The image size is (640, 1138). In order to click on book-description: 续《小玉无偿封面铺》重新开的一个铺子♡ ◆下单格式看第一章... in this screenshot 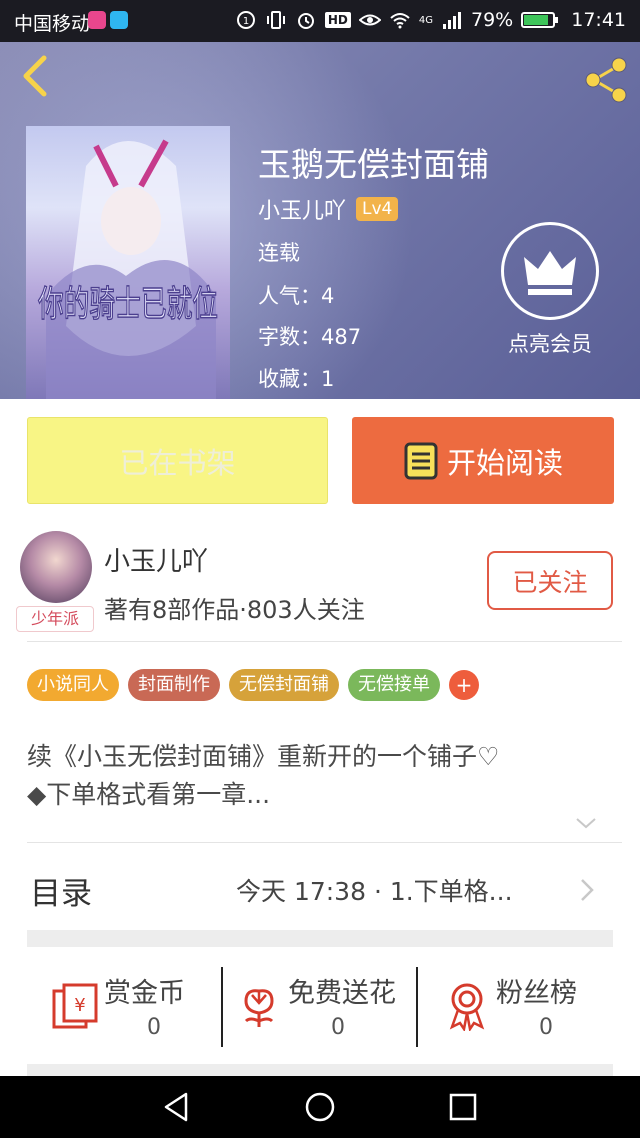, I will do `click(322, 776)`.